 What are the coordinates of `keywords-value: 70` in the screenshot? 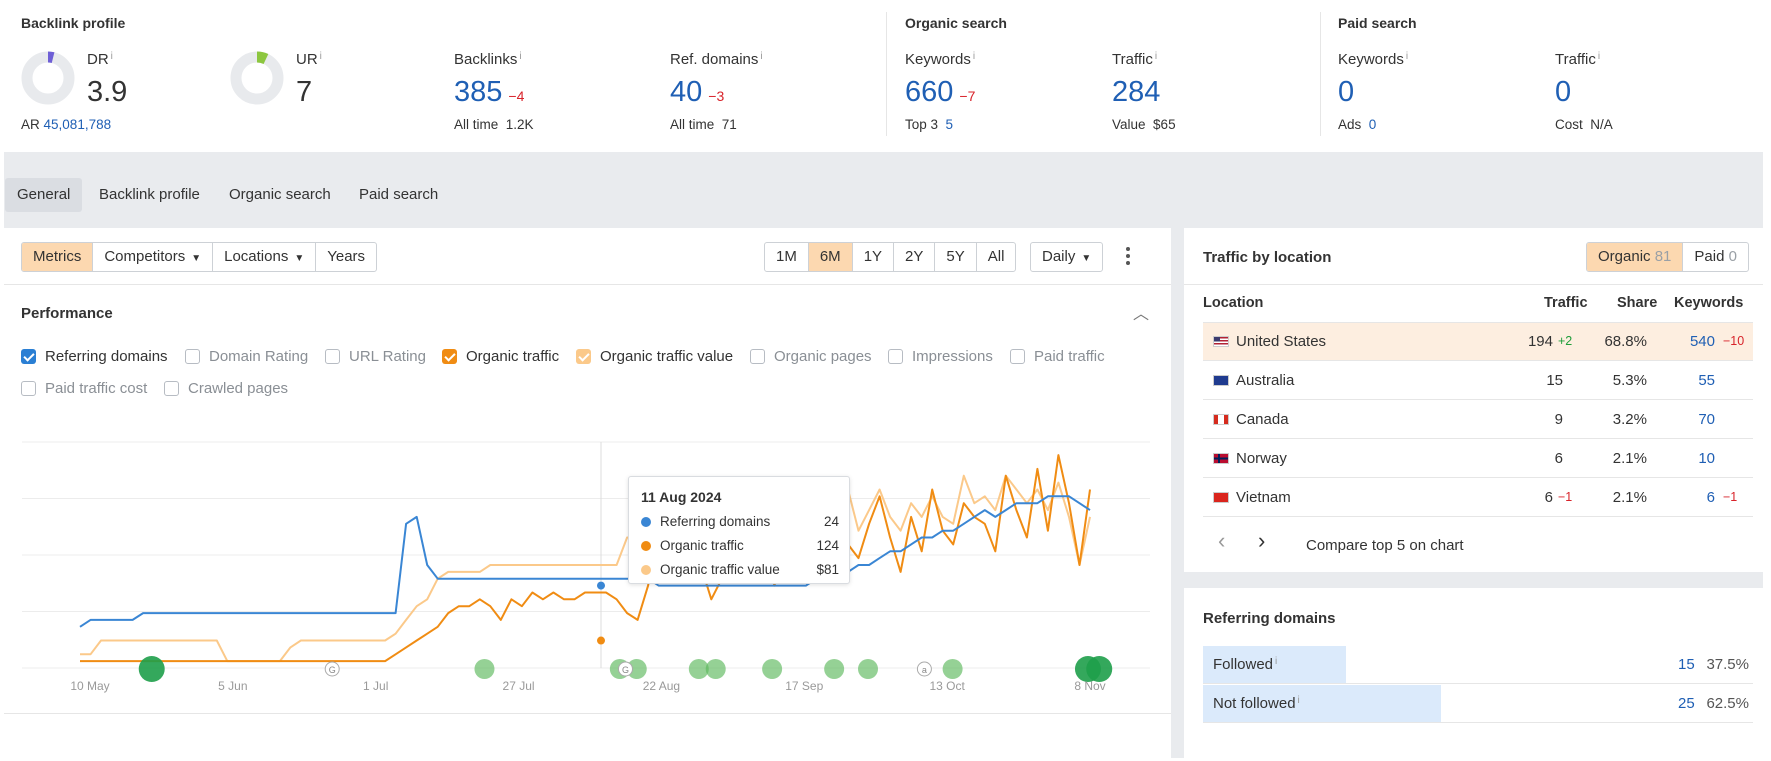 It's located at (1706, 419).